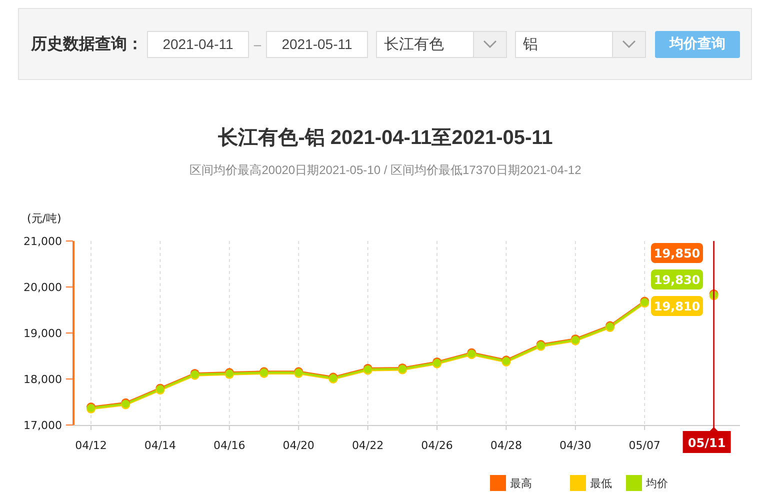 The image size is (771, 500). Describe the element at coordinates (677, 280) in the screenshot. I see `value-label: 19,830` at that location.